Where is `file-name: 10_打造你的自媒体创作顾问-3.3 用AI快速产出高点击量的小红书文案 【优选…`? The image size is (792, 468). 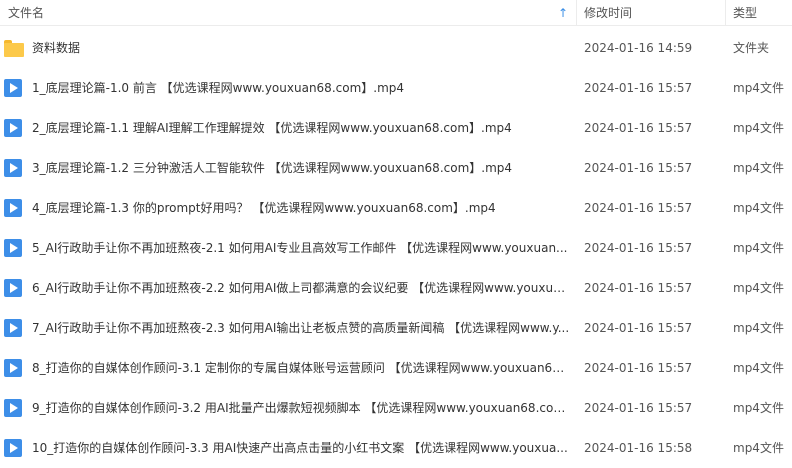
file-name: 10_打造你的自媒体创作顾问-3.3 用AI快速产出高点击量的小红书文案 【优选… is located at coordinates (300, 448).